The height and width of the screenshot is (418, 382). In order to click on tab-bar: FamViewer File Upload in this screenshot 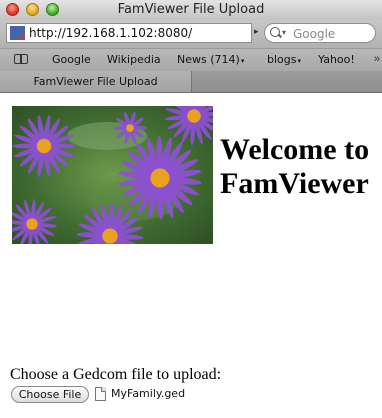, I will do `click(191, 82)`.